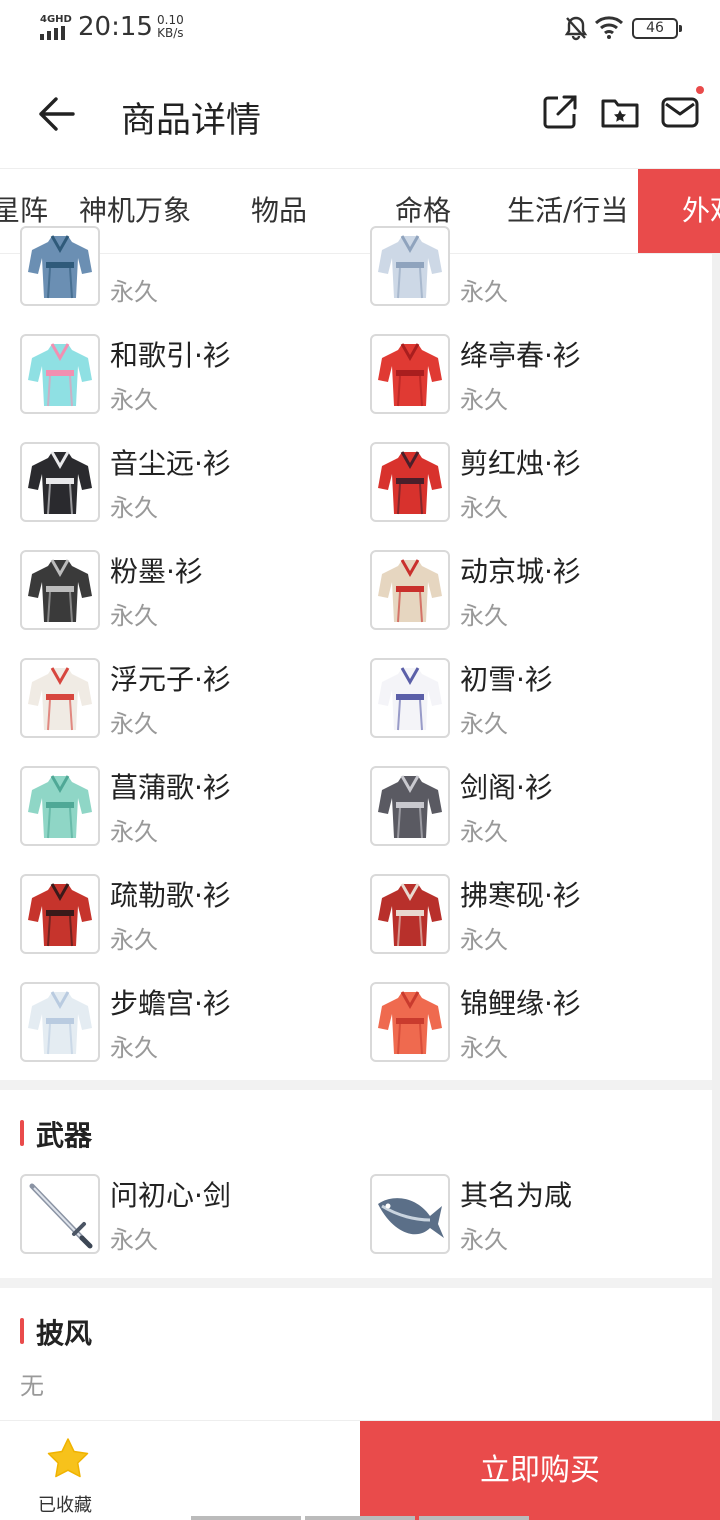  I want to click on outfit-item: 拂寒砚·衫永久, so click(540, 915).